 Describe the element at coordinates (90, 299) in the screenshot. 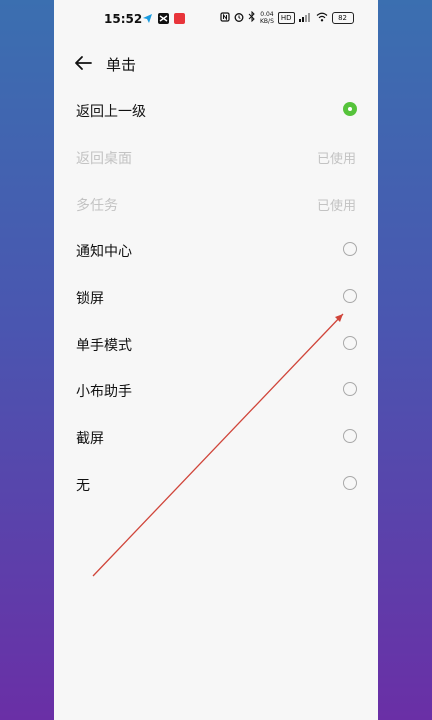

I see `option-label: 锁屏` at that location.